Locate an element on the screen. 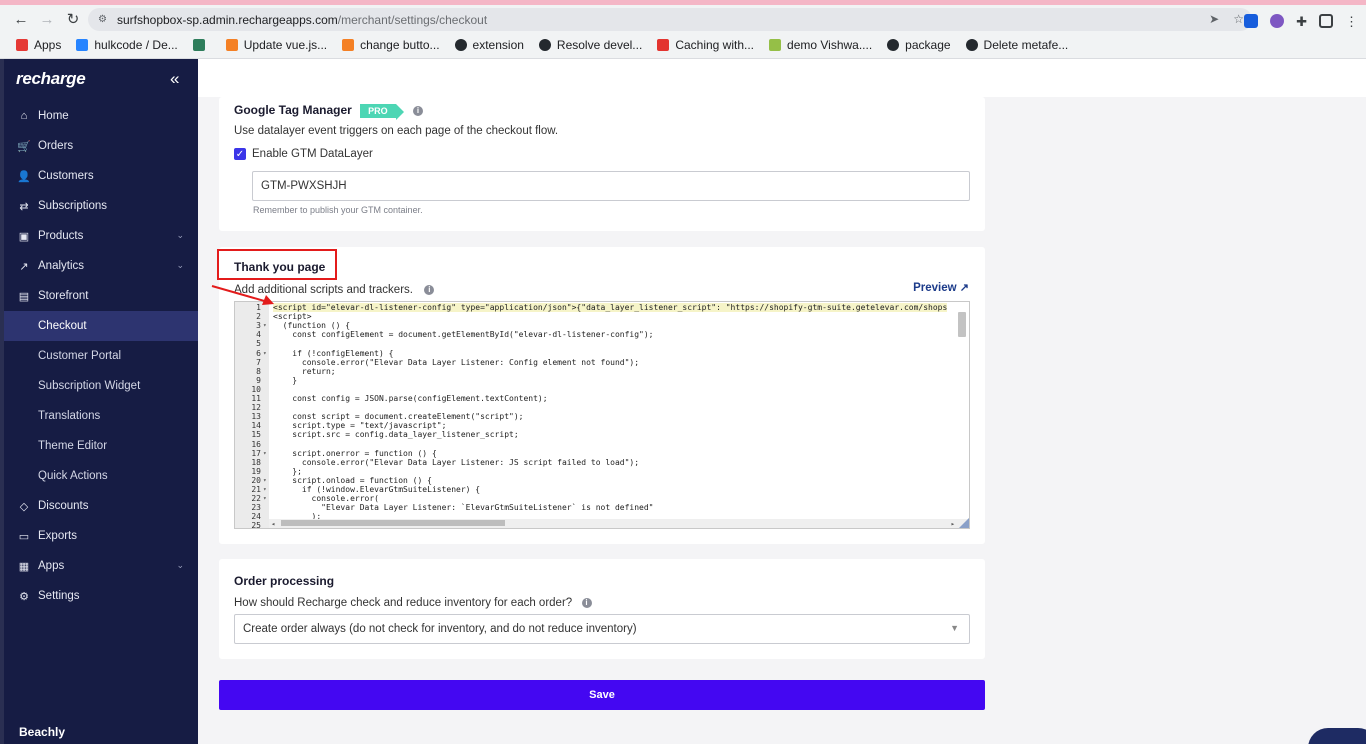  store-name: Beachly is located at coordinates (42, 732).